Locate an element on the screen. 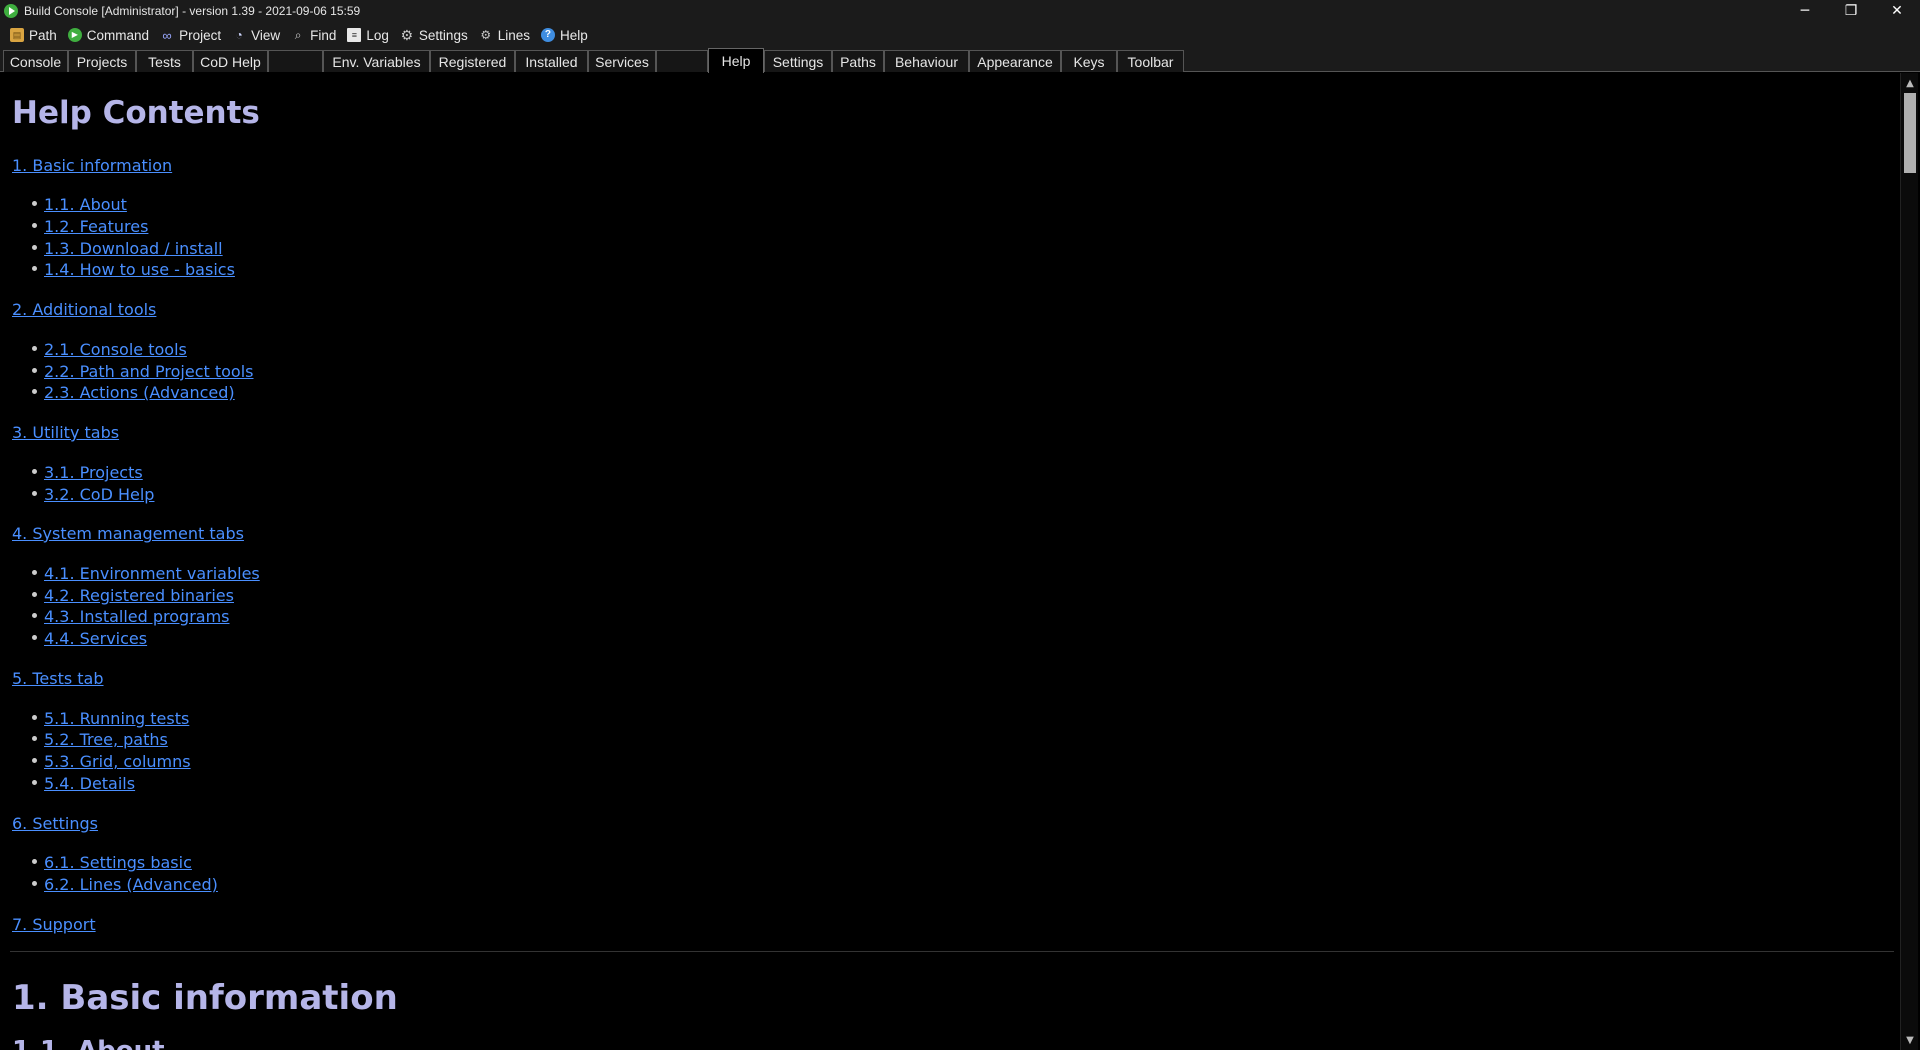  menu-log-label: Log is located at coordinates (377, 35).